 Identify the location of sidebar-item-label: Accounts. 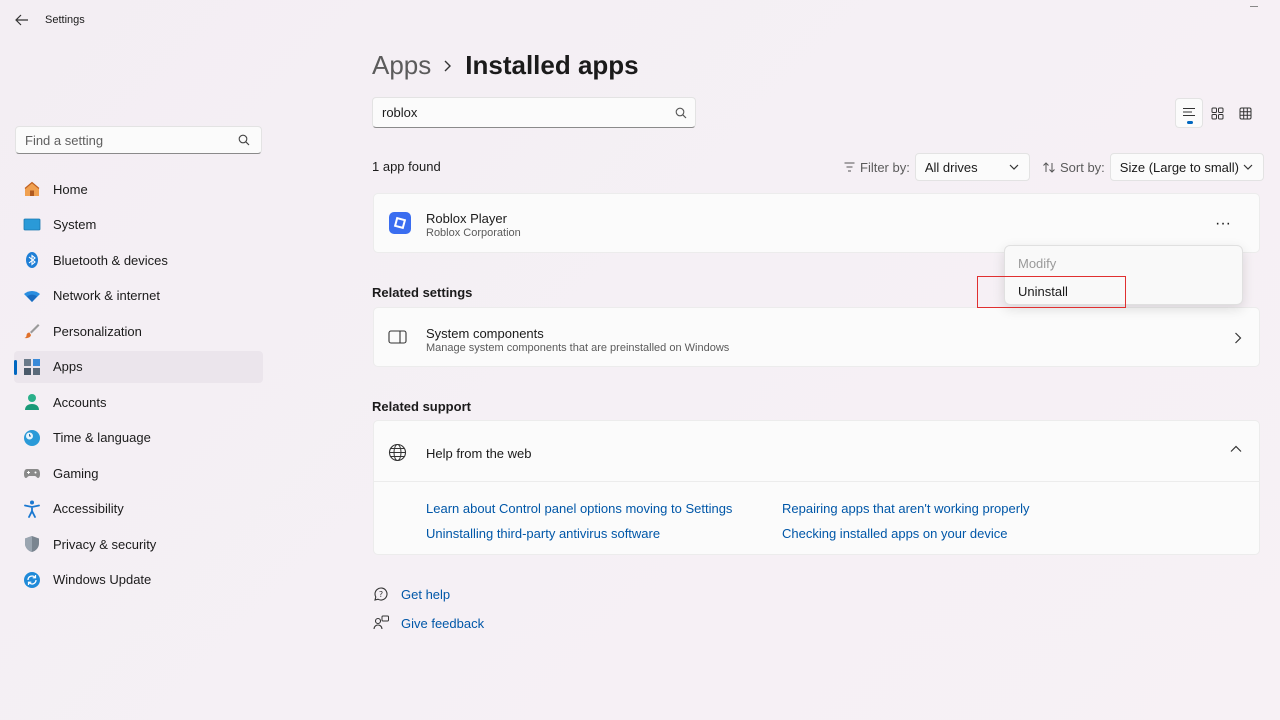
(80, 402).